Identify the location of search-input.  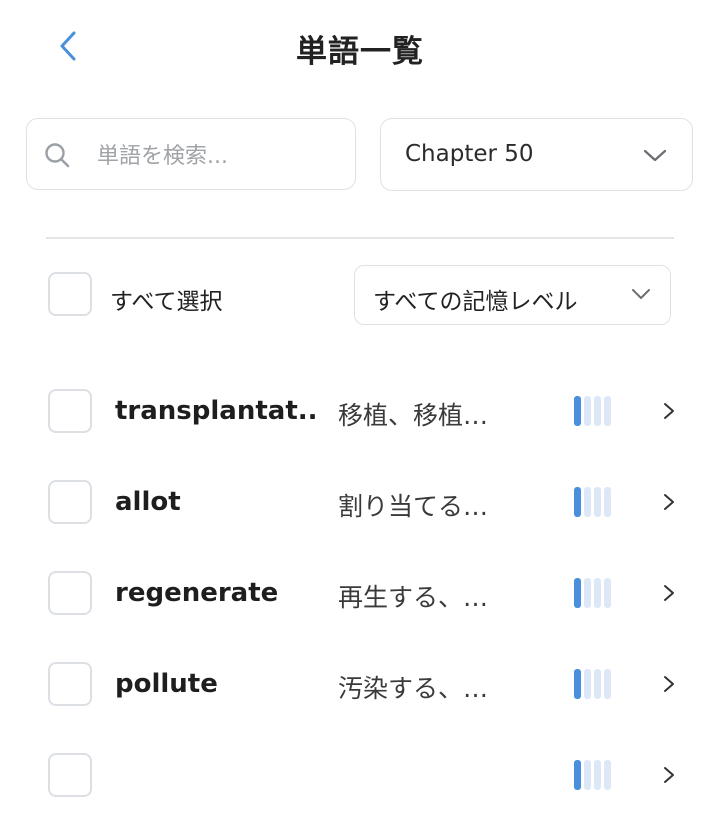
(222, 156).